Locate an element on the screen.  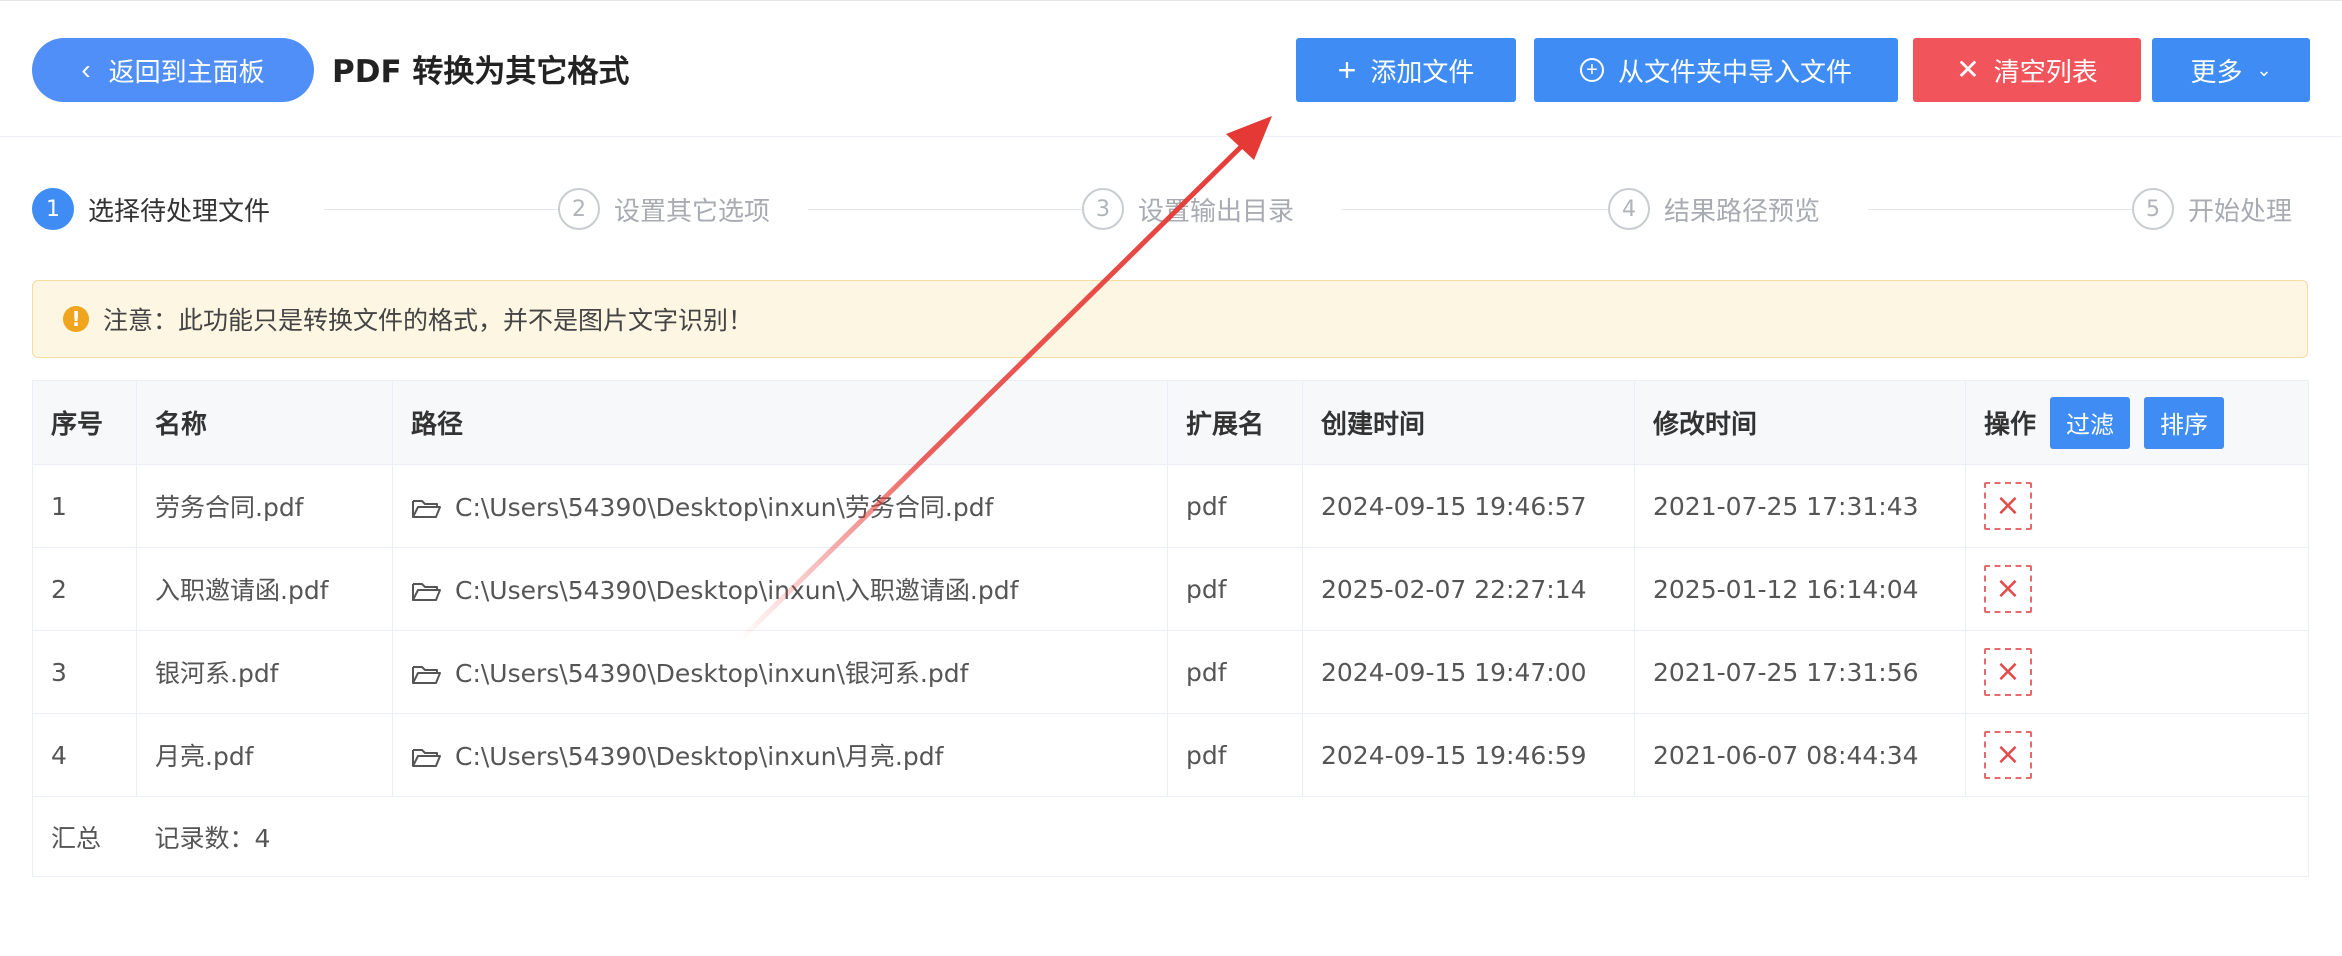
cell-name: 月亮.pdf is located at coordinates (264, 755).